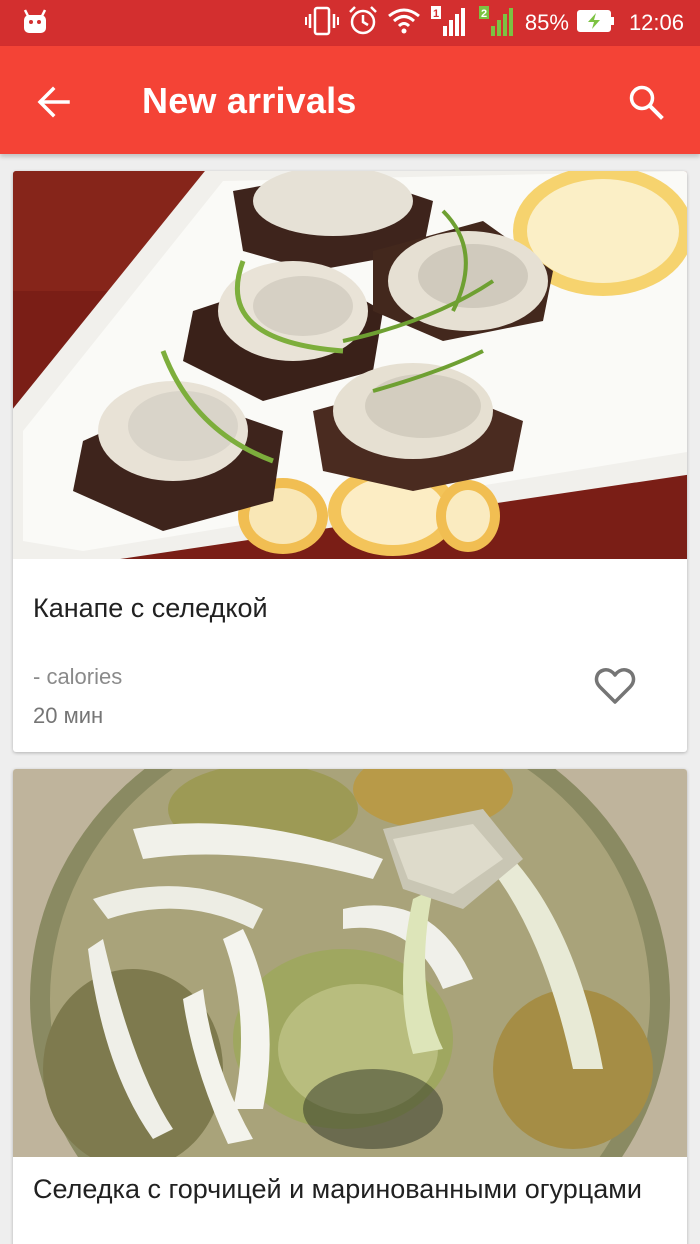  Describe the element at coordinates (484, 14) in the screenshot. I see `sim2-label: 2` at that location.